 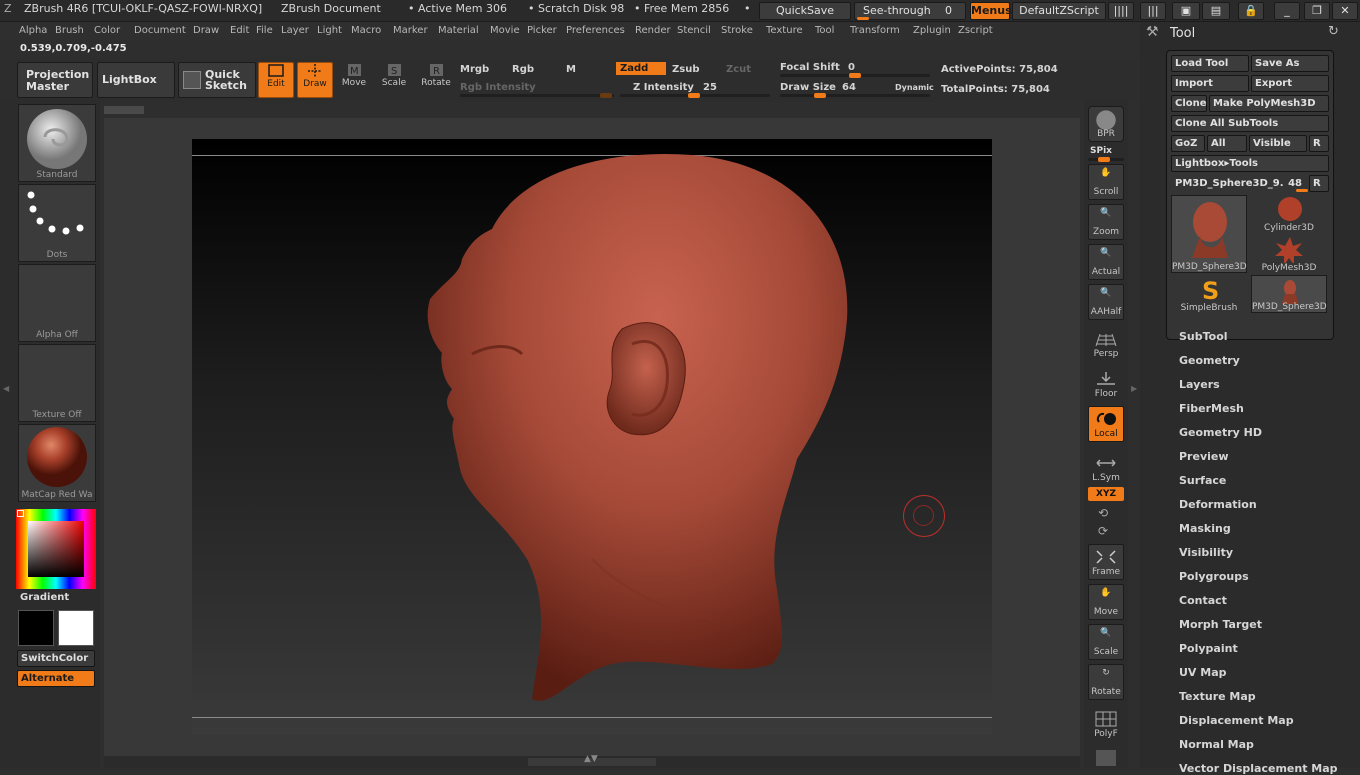 I want to click on menu-marker: Marker, so click(x=410, y=30).